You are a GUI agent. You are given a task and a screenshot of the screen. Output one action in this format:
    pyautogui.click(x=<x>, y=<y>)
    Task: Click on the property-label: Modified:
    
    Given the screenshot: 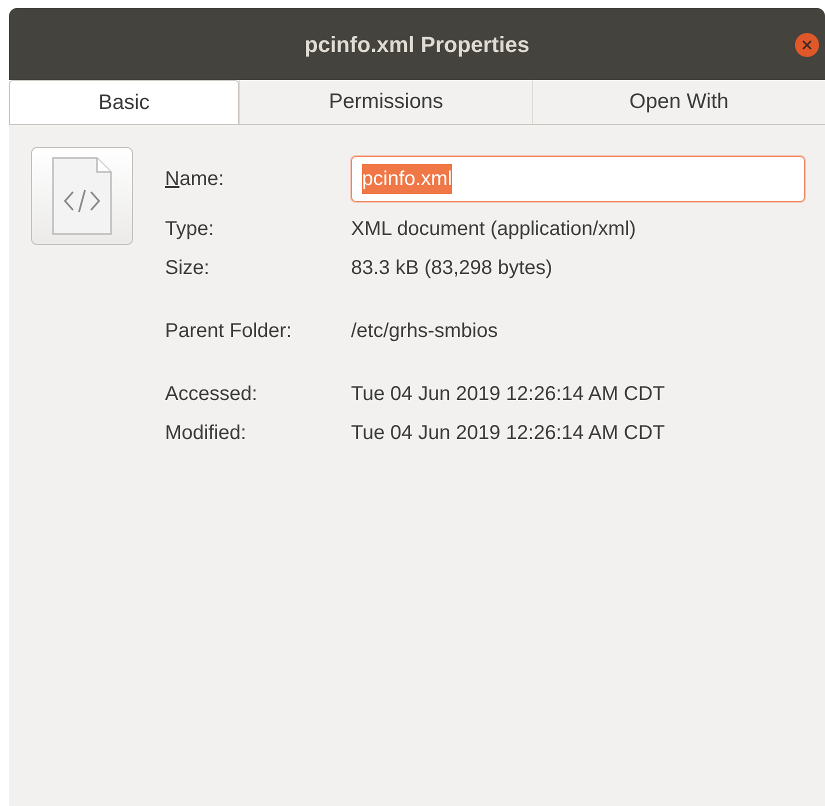 What is the action you would take?
    pyautogui.click(x=206, y=433)
    